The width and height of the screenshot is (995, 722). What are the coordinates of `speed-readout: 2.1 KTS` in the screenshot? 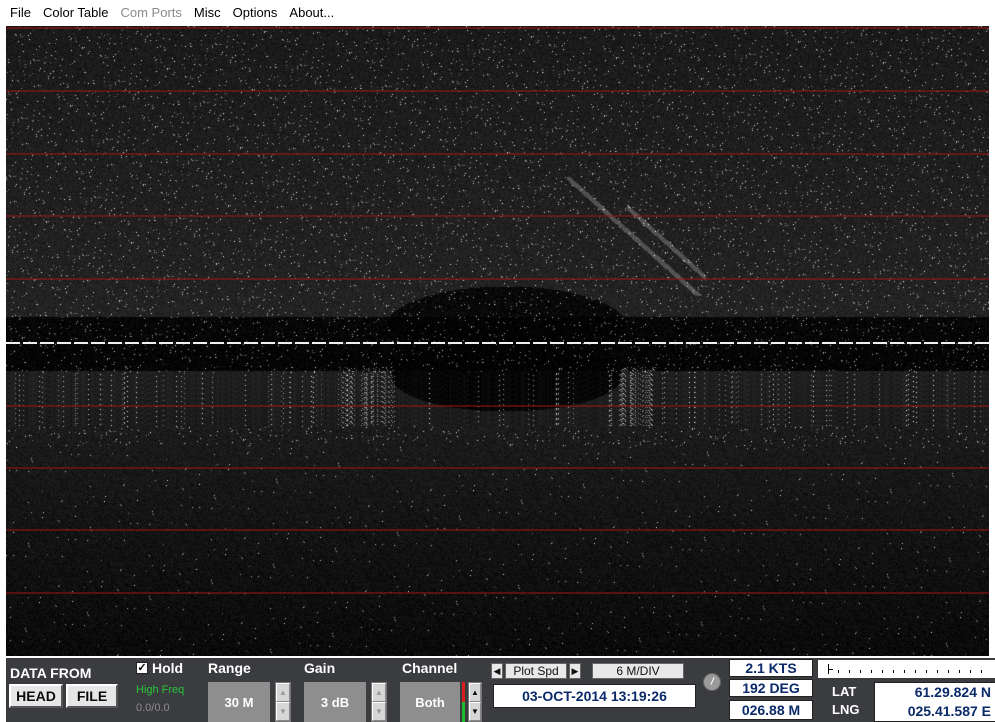 It's located at (771, 668).